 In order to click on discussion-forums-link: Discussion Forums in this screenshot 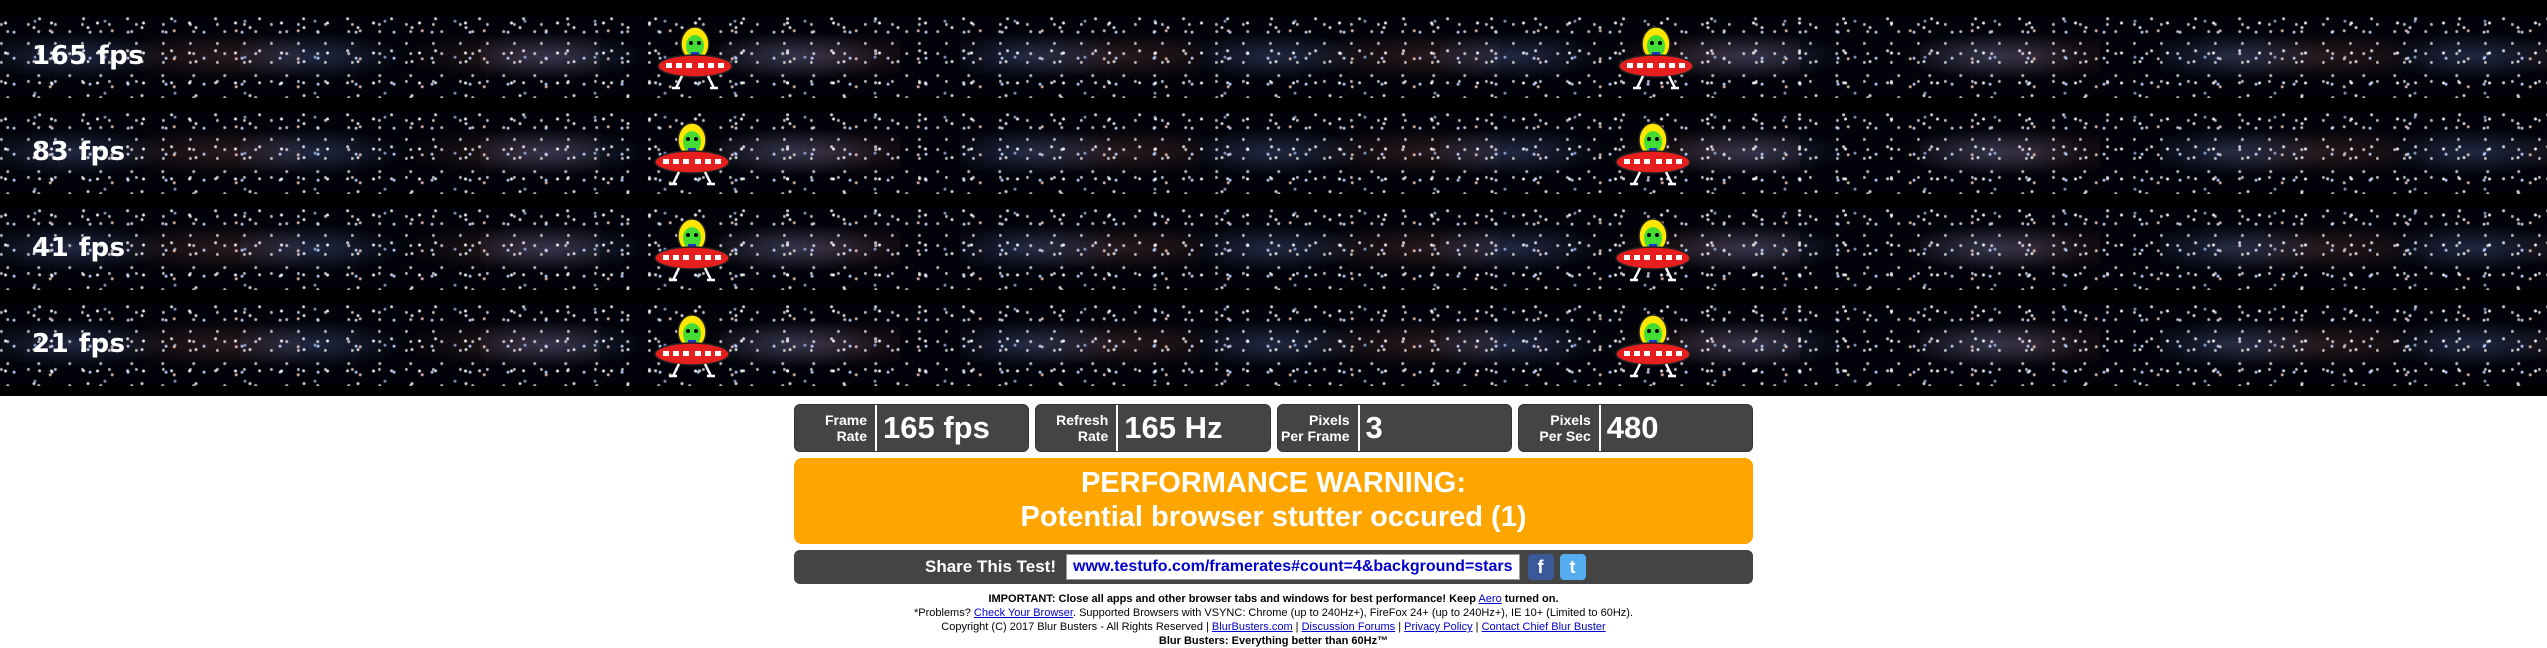, I will do `click(1349, 627)`.